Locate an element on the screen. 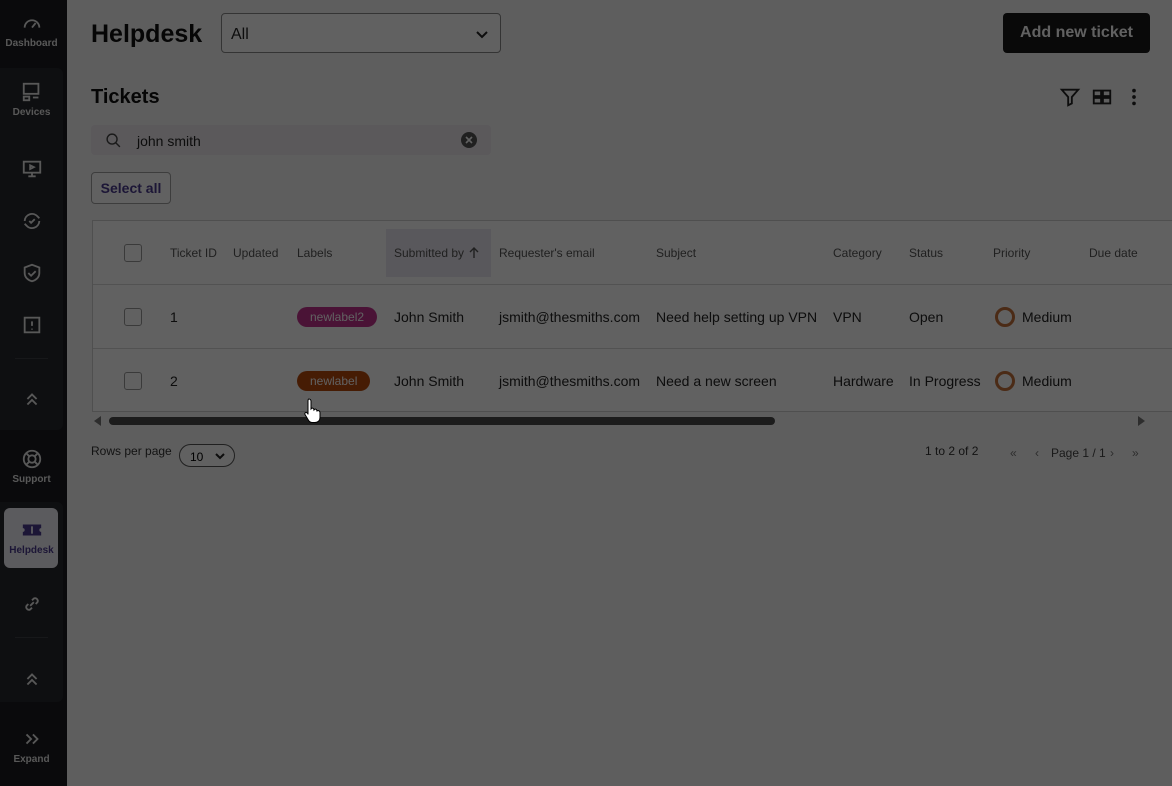  more-vertical-icon is located at coordinates (1134, 97).